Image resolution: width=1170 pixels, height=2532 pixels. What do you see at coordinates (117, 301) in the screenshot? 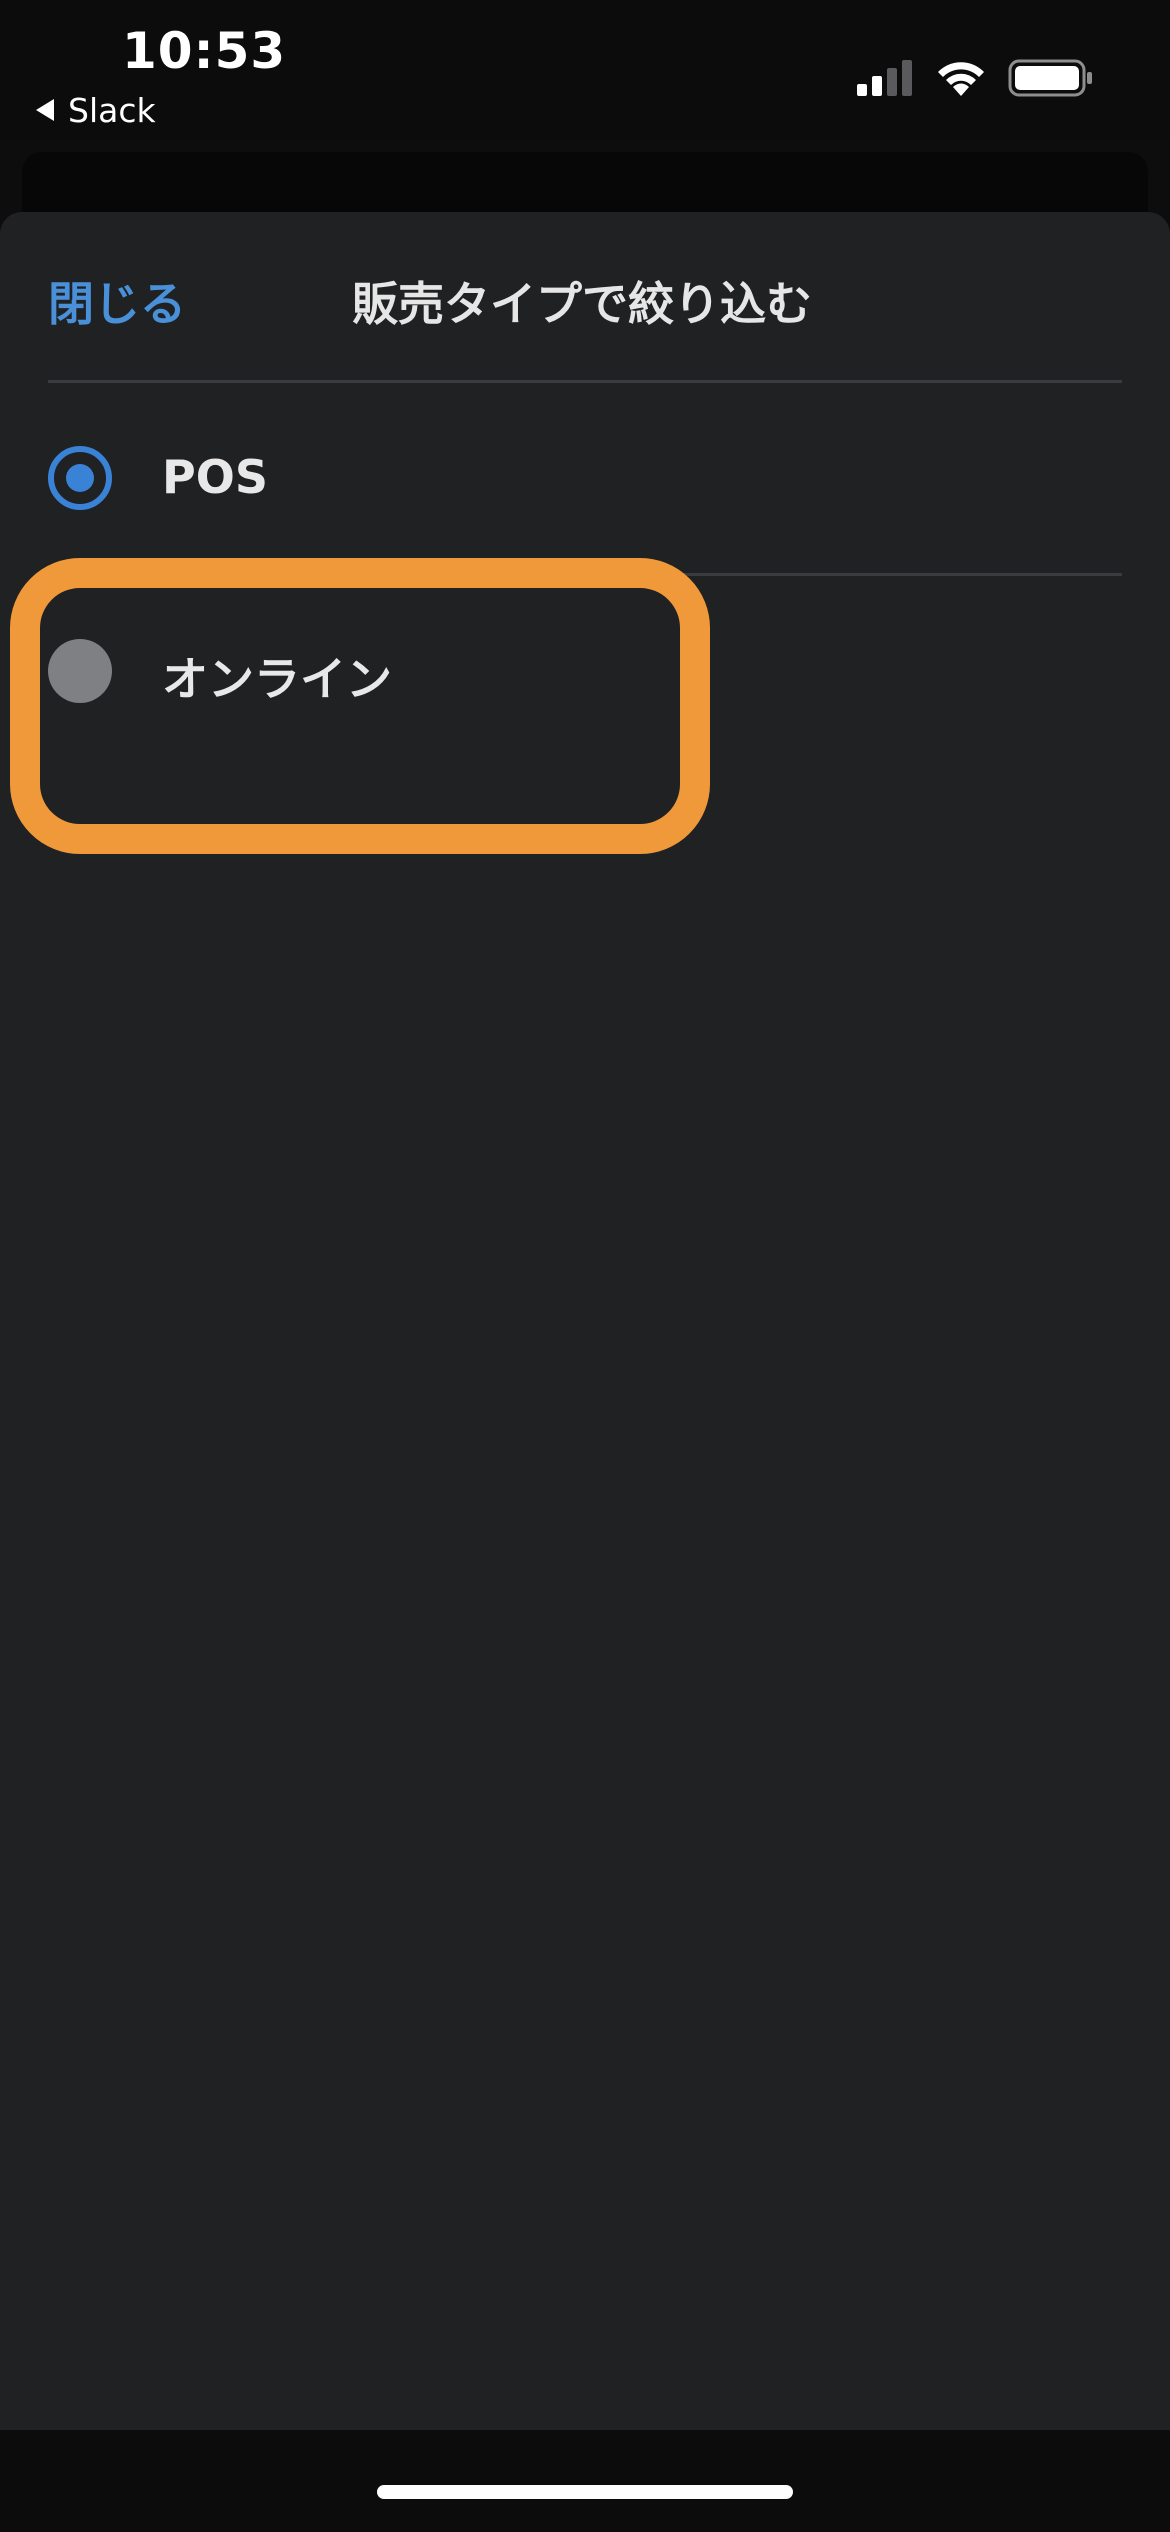
I see `close-button: 閉じる` at bounding box center [117, 301].